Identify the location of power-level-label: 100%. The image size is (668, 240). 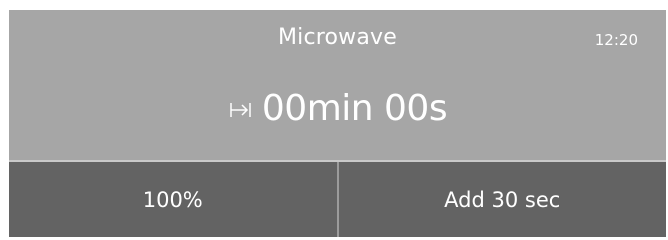
(172, 199).